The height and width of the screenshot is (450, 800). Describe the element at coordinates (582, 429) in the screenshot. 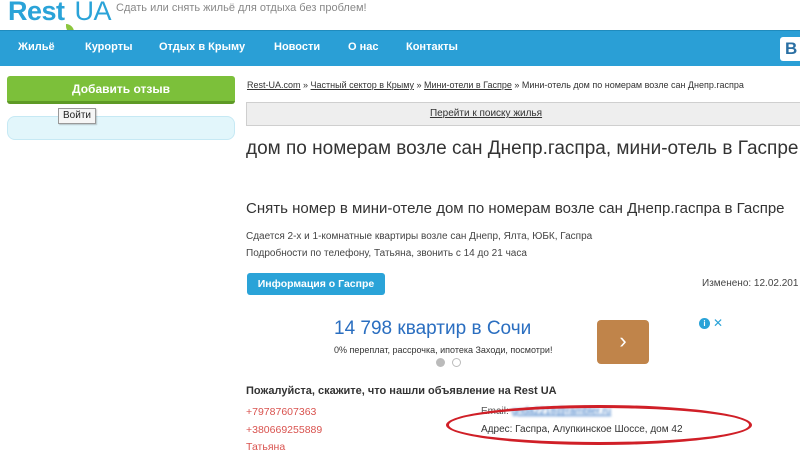

I see `address-text: Адрес: Гаспра, Алупкинское Шоссе, дом 42` at that location.